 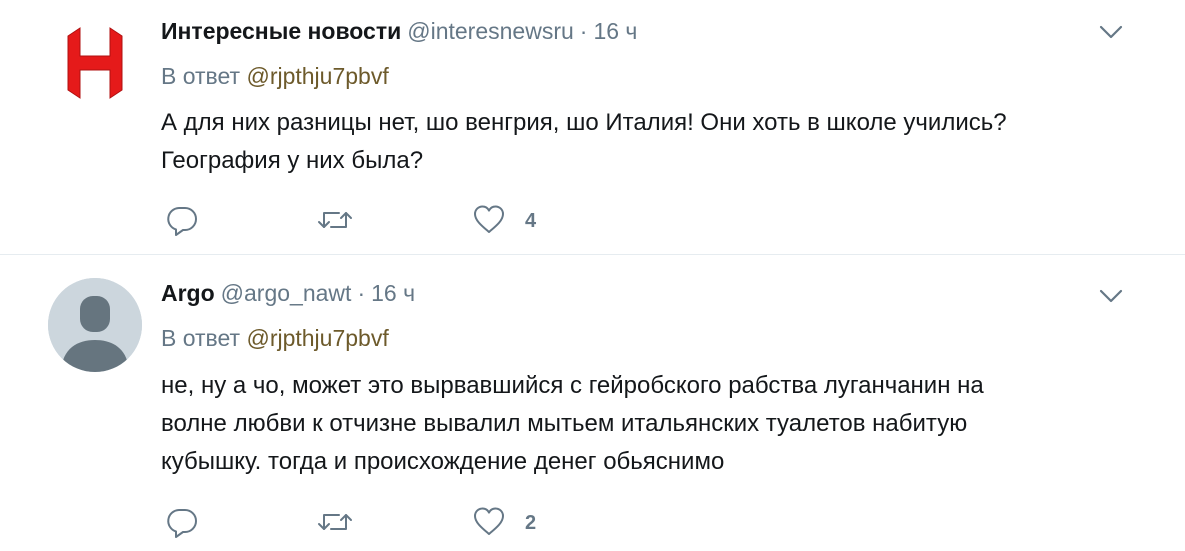 I want to click on tweet-header: Интересные новости @interesnewsru · 16 ч, so click(x=399, y=31).